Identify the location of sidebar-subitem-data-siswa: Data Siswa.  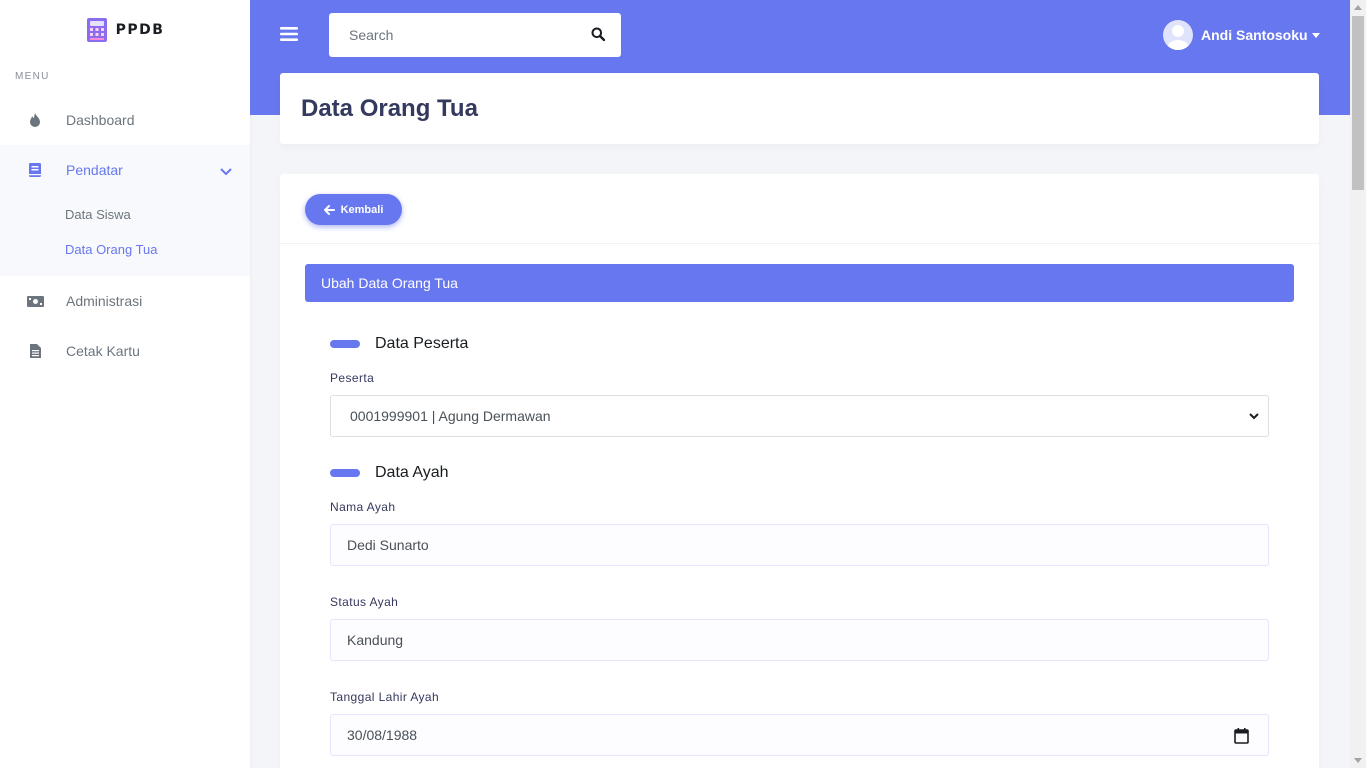
(125, 214).